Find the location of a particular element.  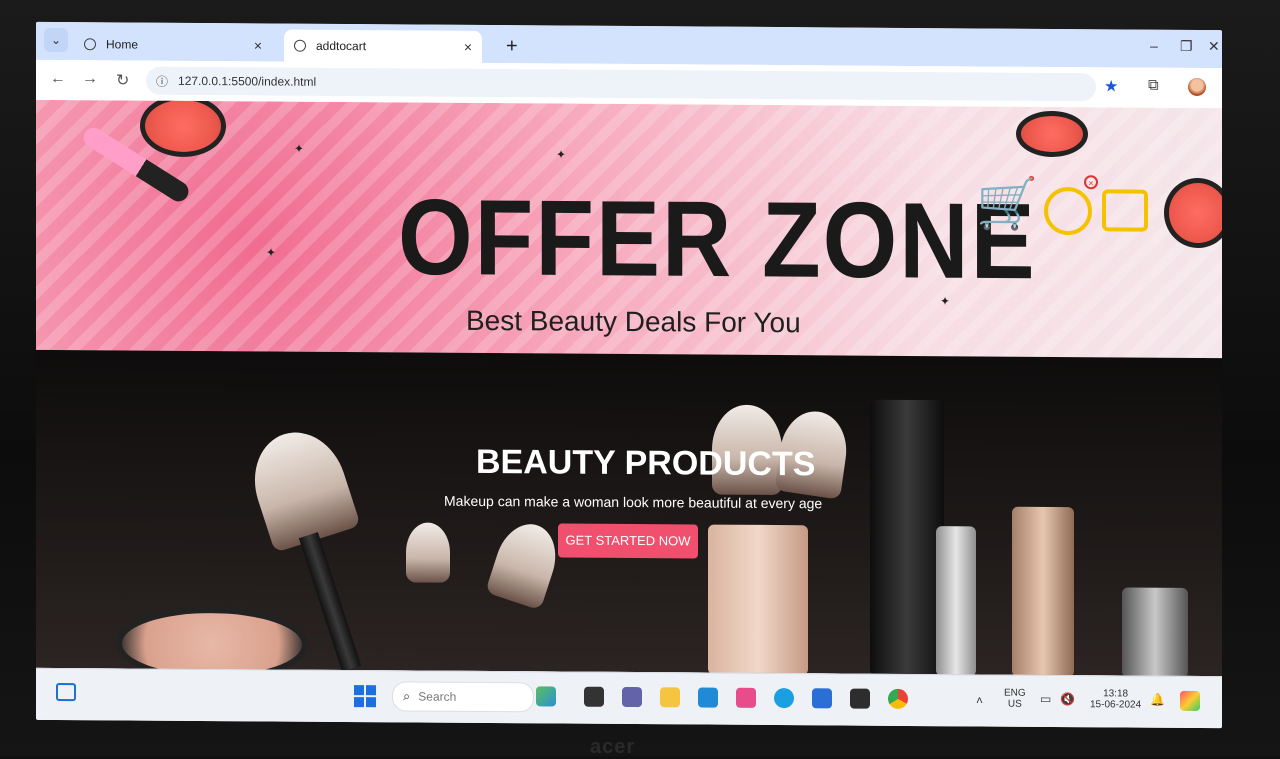

start-menu-icon is located at coordinates (365, 696).